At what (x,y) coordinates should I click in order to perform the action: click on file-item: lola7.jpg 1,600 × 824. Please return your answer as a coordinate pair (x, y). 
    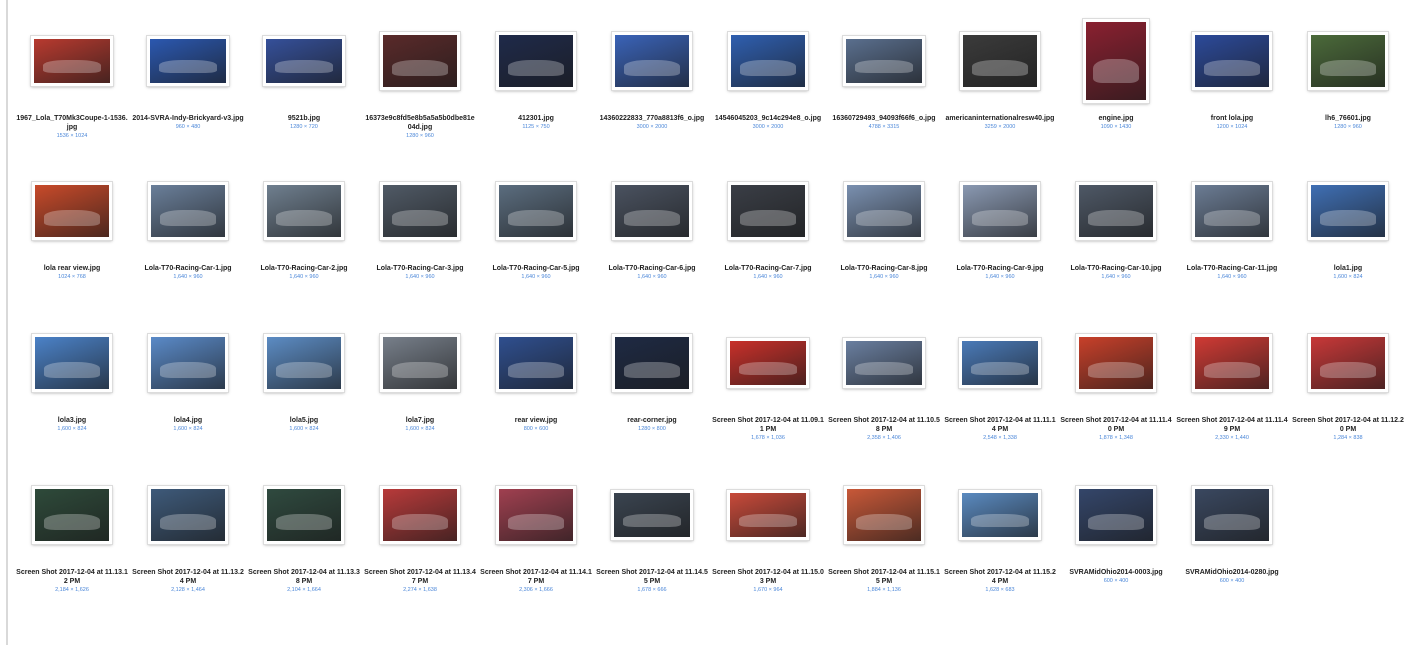
    Looking at the image, I should click on (420, 396).